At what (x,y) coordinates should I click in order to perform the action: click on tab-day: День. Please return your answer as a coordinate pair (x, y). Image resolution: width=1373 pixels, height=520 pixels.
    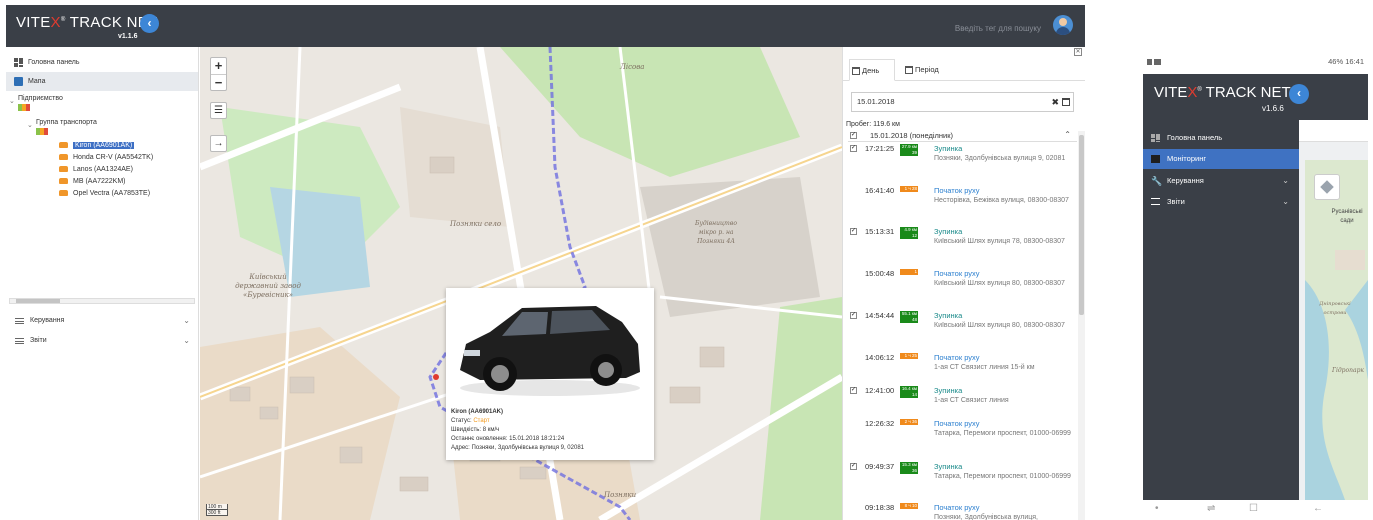
    Looking at the image, I should click on (872, 70).